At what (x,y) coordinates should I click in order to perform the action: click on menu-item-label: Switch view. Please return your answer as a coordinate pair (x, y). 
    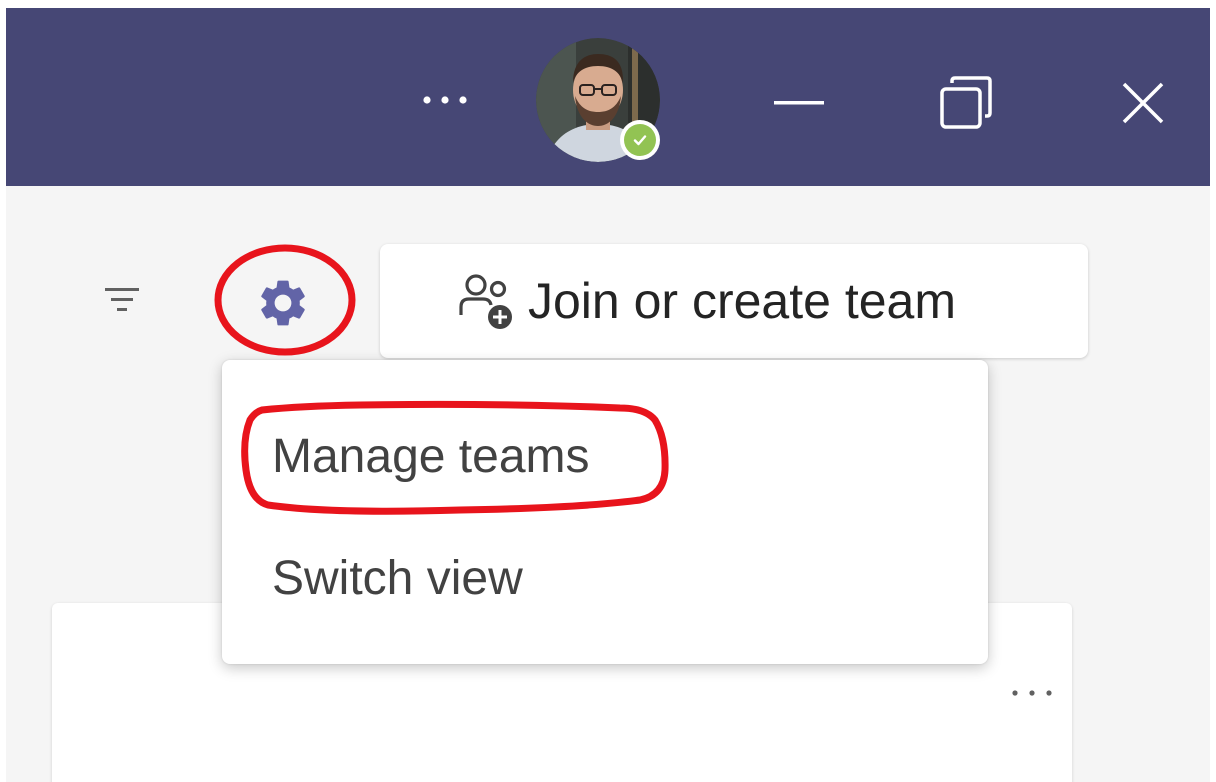
    Looking at the image, I should click on (397, 578).